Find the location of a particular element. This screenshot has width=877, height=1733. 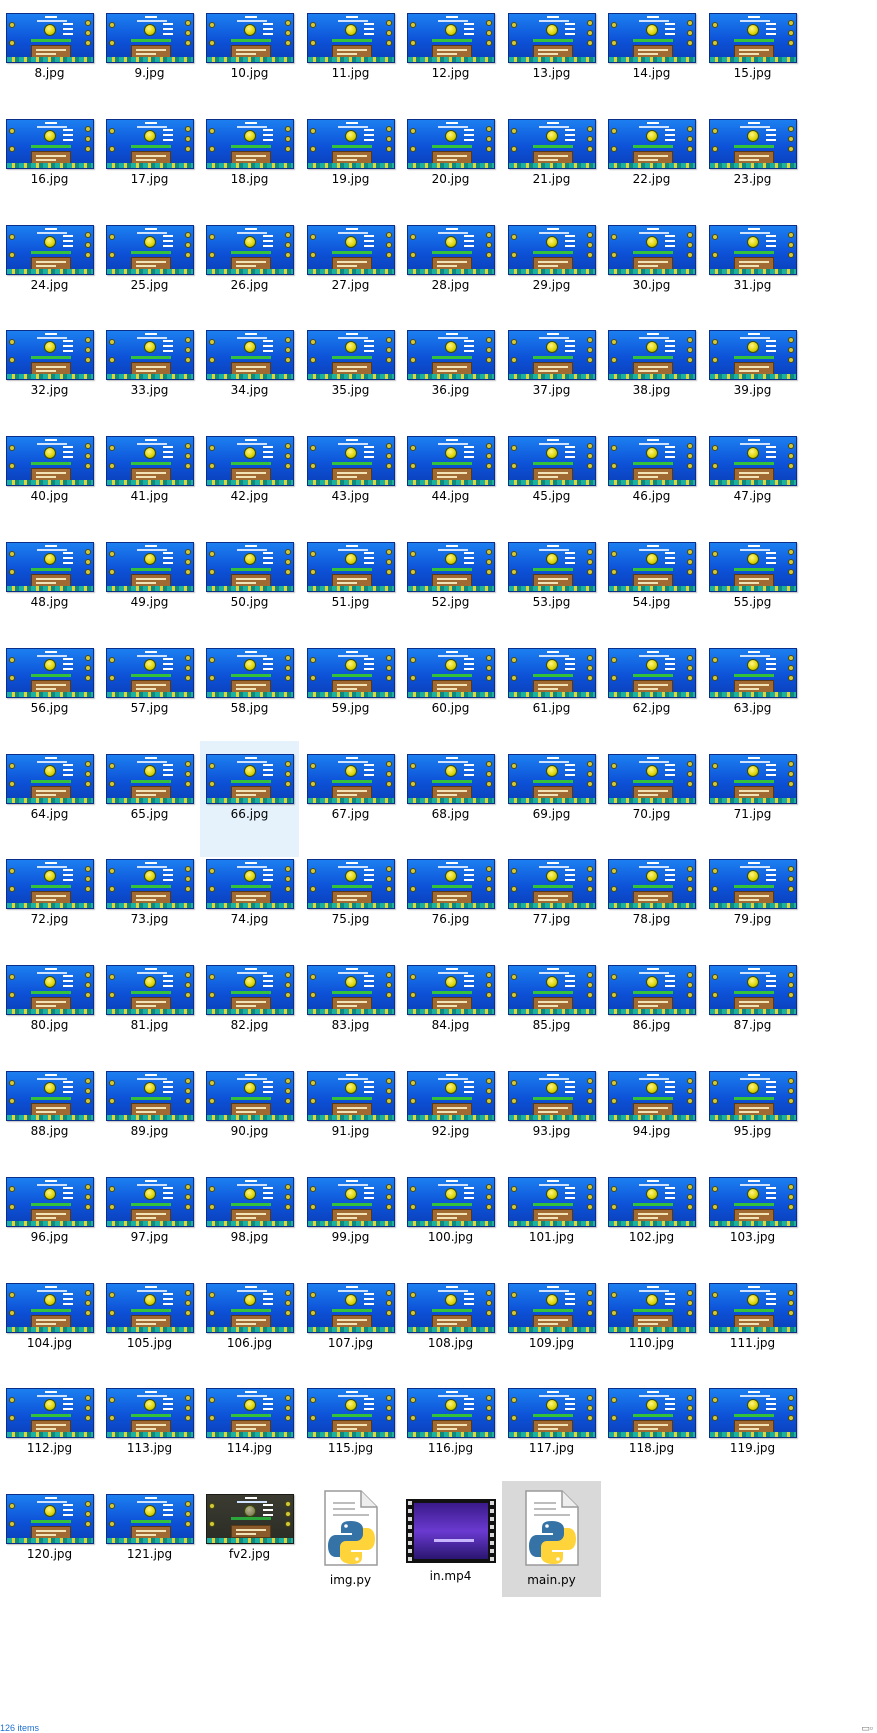

file-item: 74.jpg is located at coordinates (249, 904).